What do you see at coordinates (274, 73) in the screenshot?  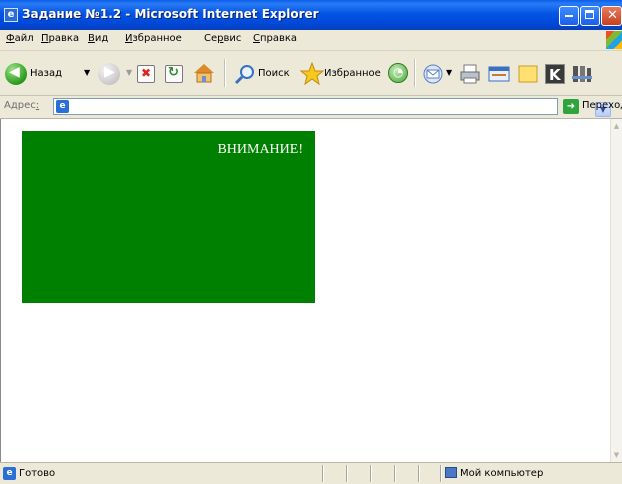 I see `search-label: Поиск` at bounding box center [274, 73].